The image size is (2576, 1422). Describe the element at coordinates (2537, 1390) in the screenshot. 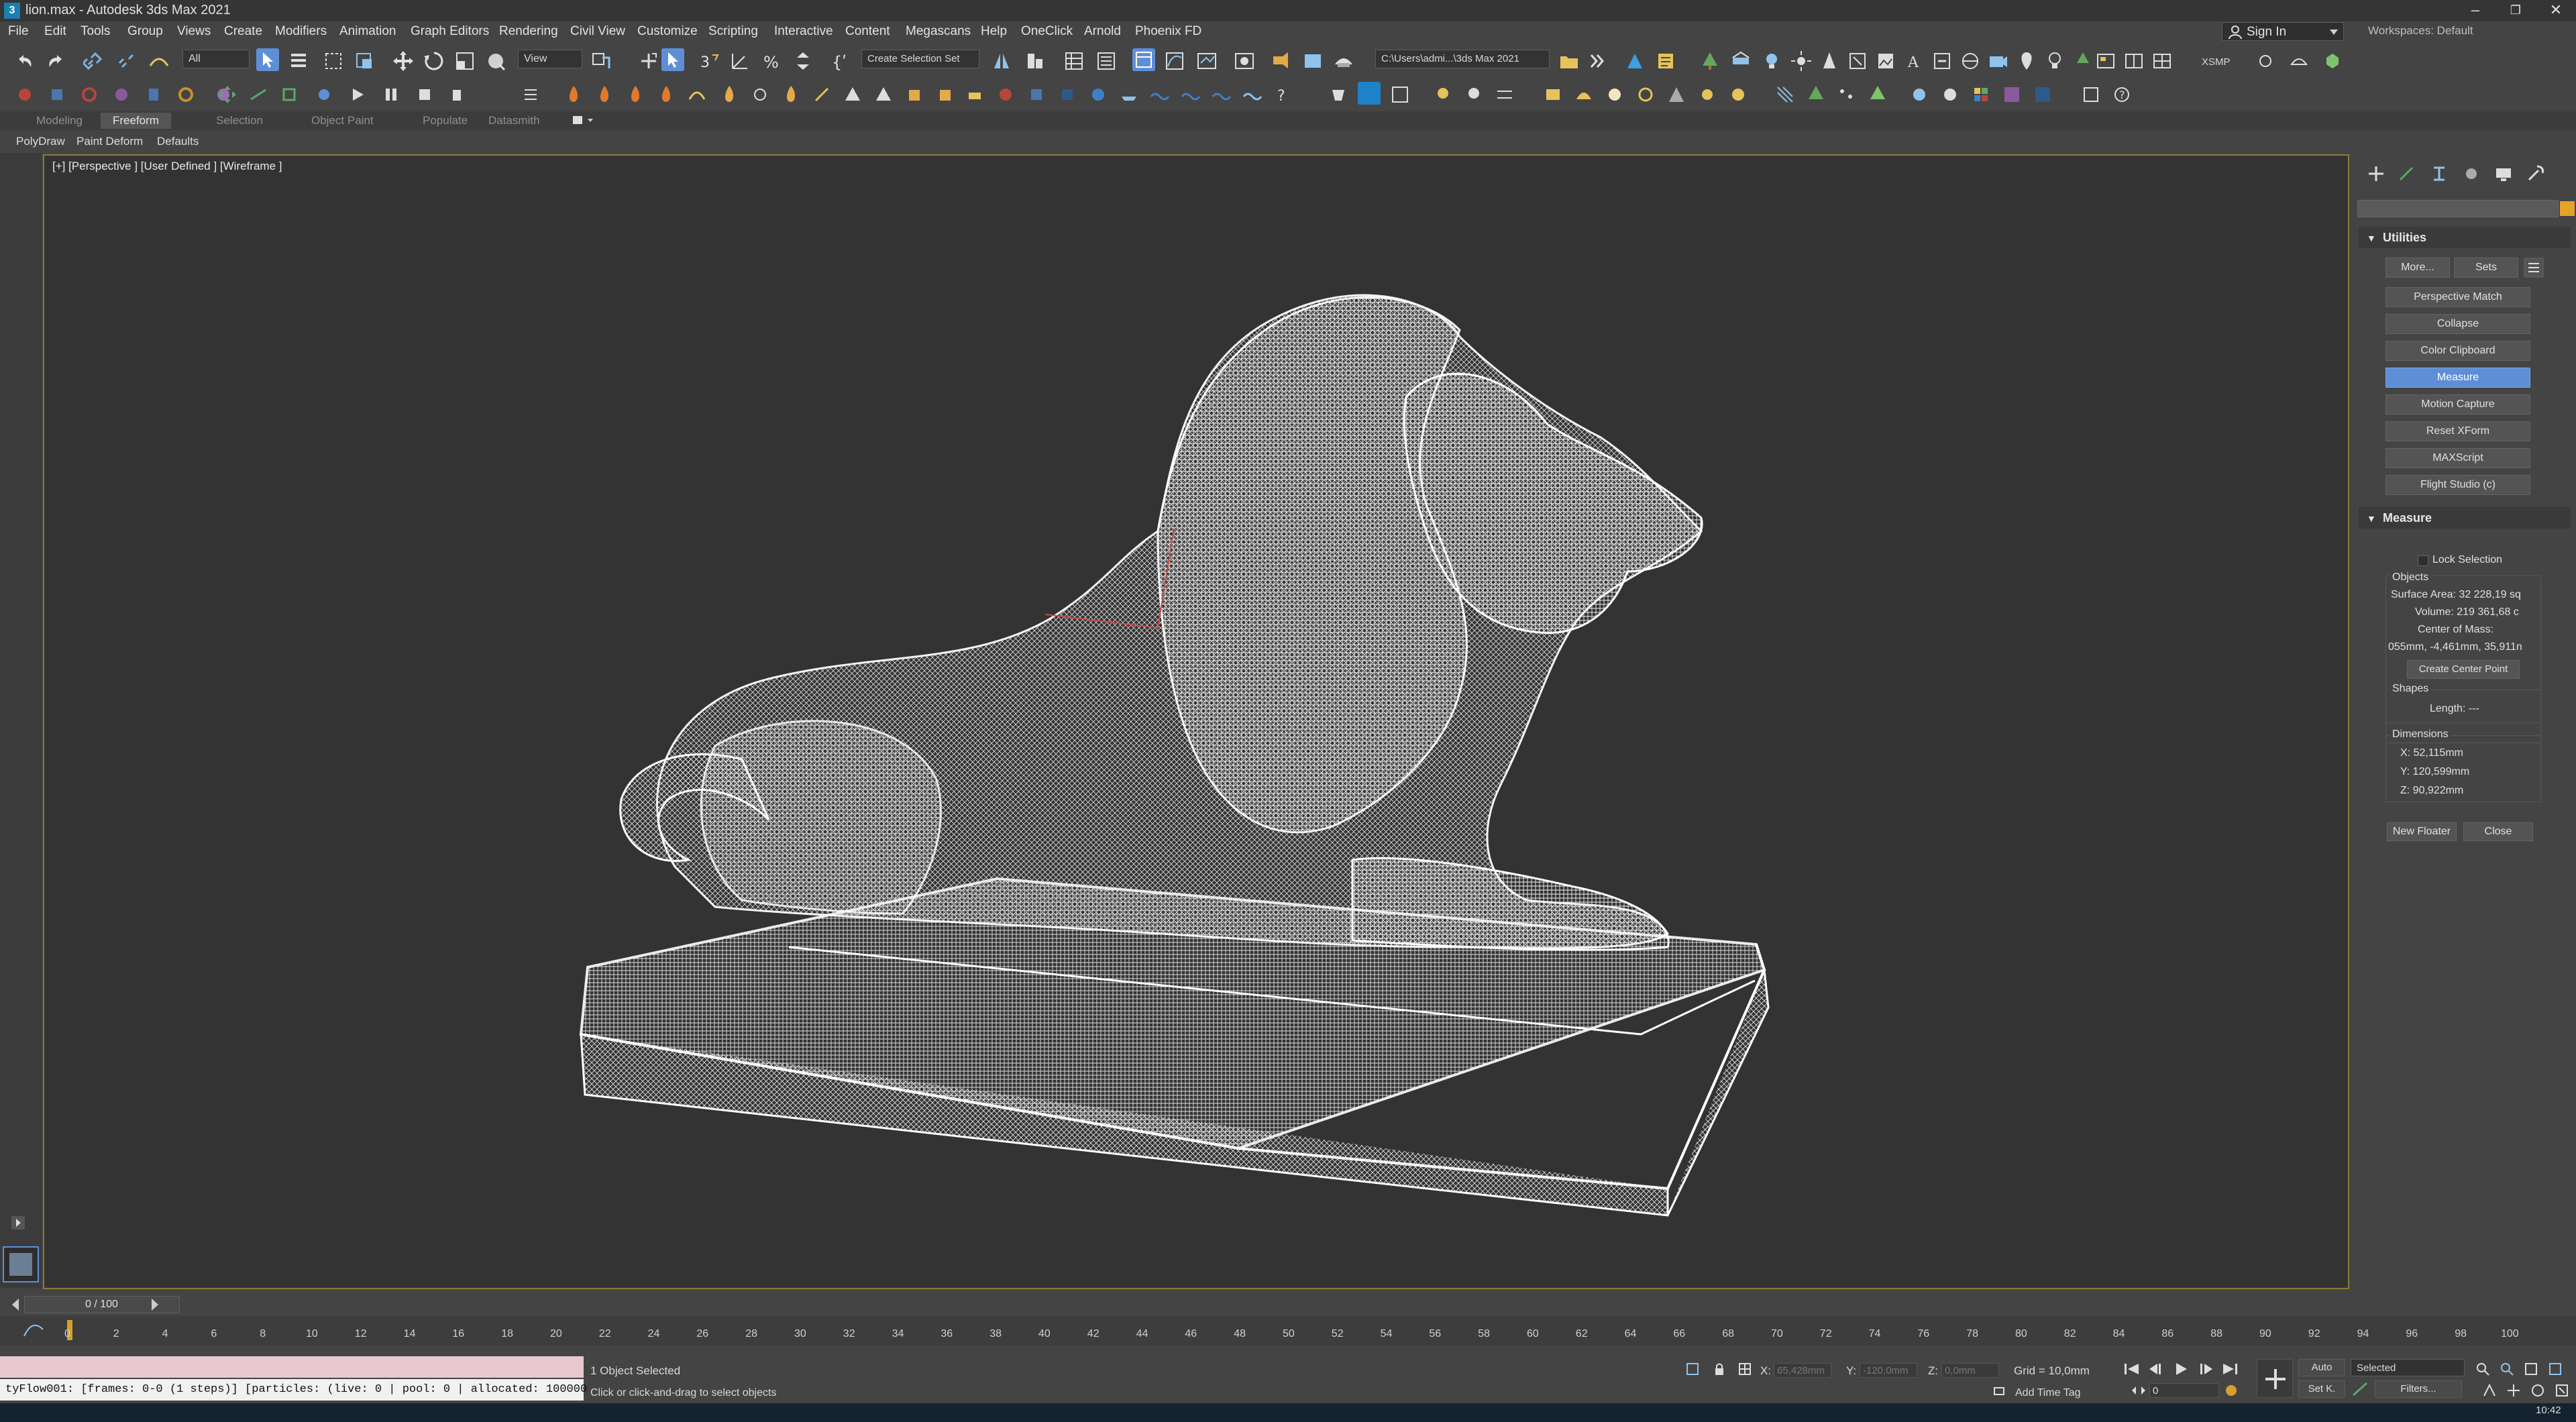

I see `orbit-icon` at that location.